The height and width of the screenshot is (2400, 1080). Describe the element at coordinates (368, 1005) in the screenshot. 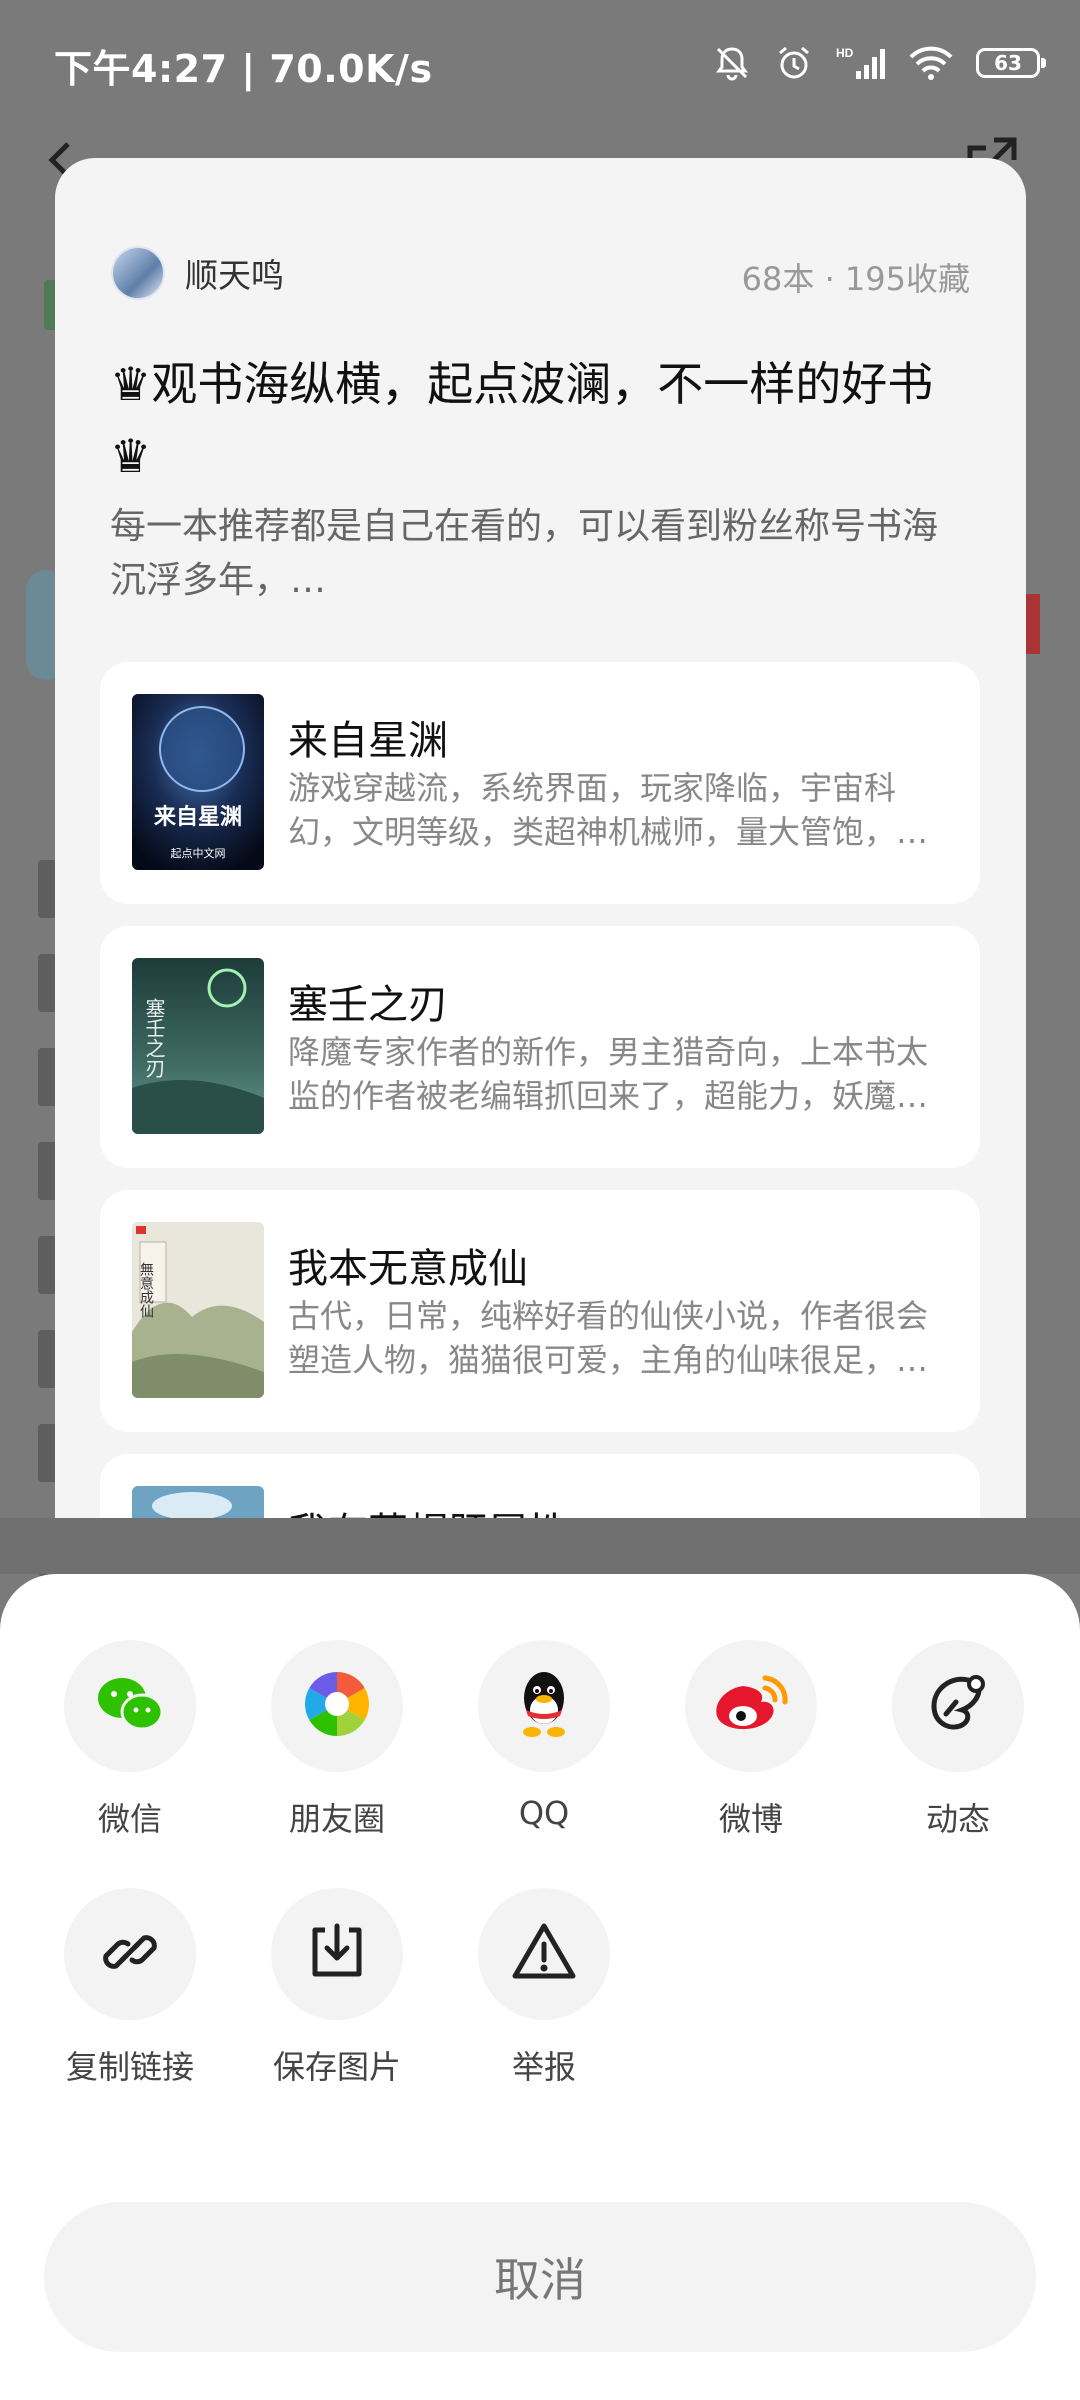

I see `book-title: 塞壬之刃` at that location.